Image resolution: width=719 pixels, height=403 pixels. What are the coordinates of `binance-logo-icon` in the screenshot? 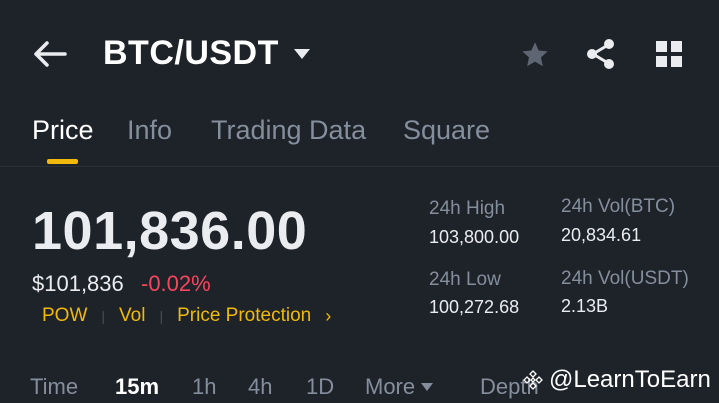 It's located at (533, 380).